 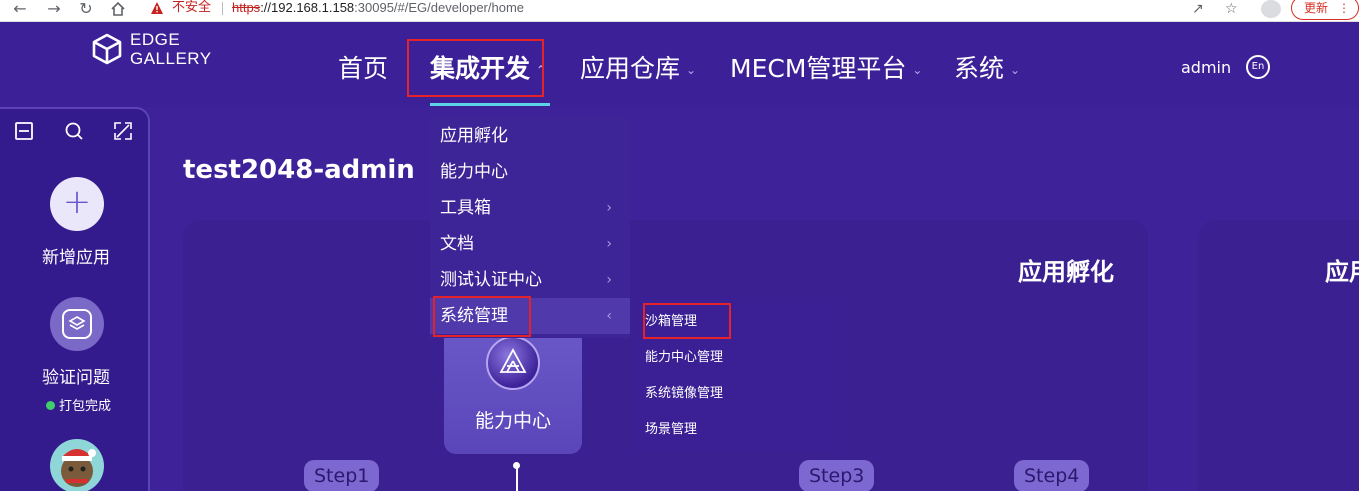 What do you see at coordinates (222, 8) in the screenshot?
I see `url-separator` at bounding box center [222, 8].